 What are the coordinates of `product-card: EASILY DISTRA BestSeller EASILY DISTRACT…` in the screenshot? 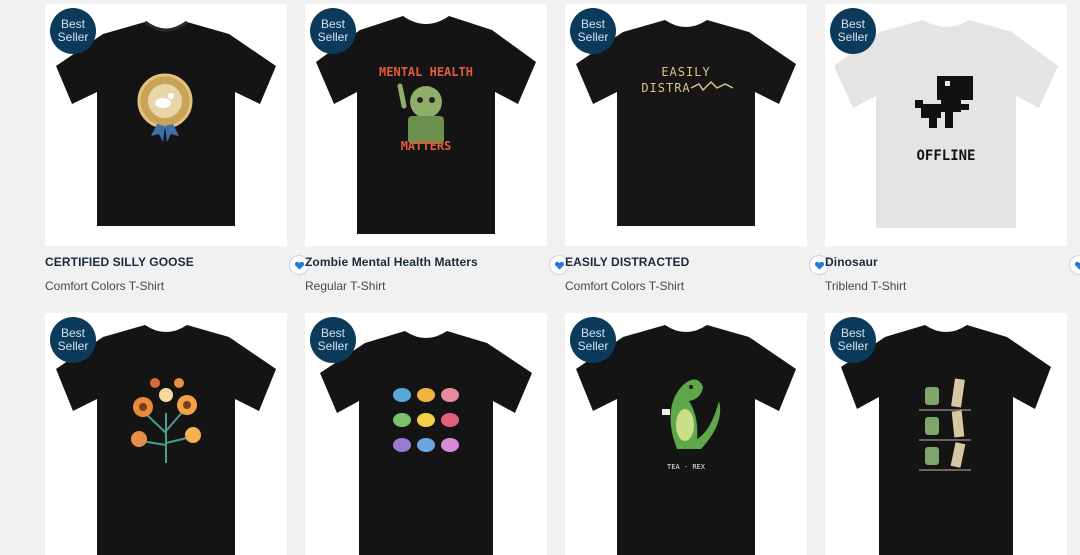 It's located at (686, 125).